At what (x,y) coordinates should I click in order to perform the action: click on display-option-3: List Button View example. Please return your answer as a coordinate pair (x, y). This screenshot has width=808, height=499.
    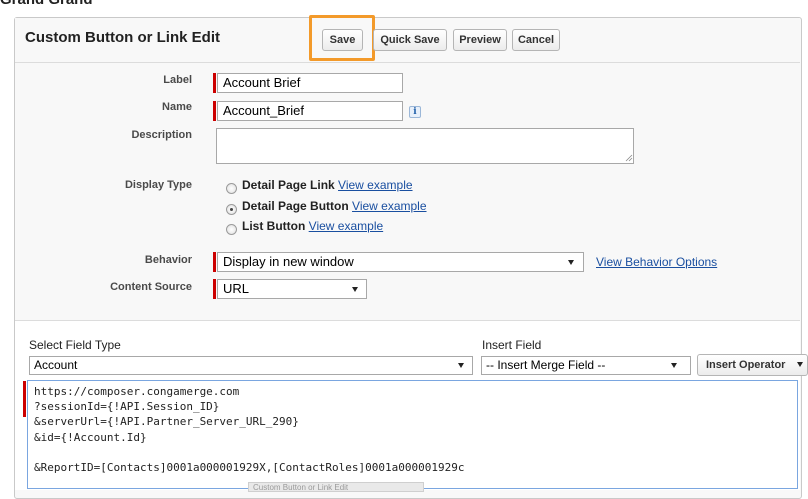
    Looking at the image, I should click on (312, 226).